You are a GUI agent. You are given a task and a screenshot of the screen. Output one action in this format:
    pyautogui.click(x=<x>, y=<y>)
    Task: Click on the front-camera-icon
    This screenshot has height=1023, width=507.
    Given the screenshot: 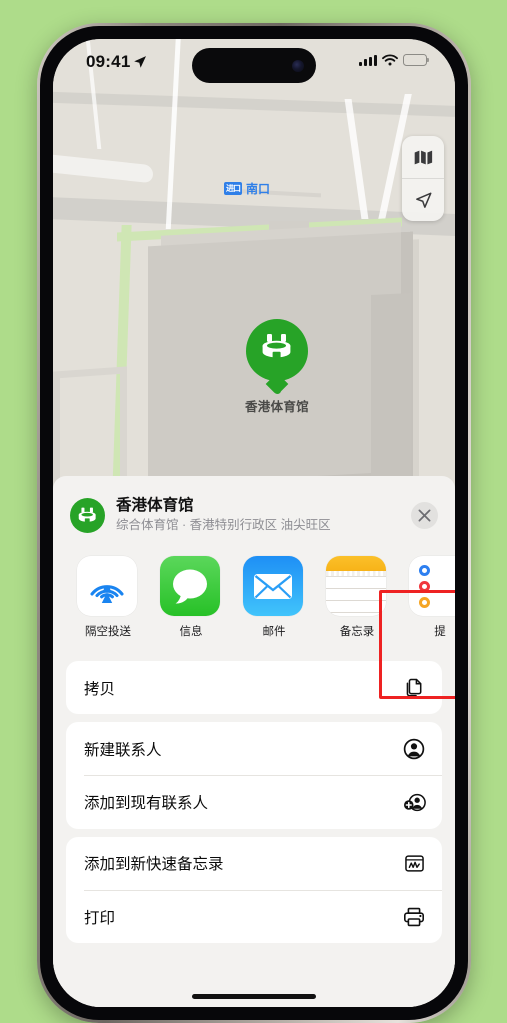 What is the action you would take?
    pyautogui.click(x=298, y=65)
    